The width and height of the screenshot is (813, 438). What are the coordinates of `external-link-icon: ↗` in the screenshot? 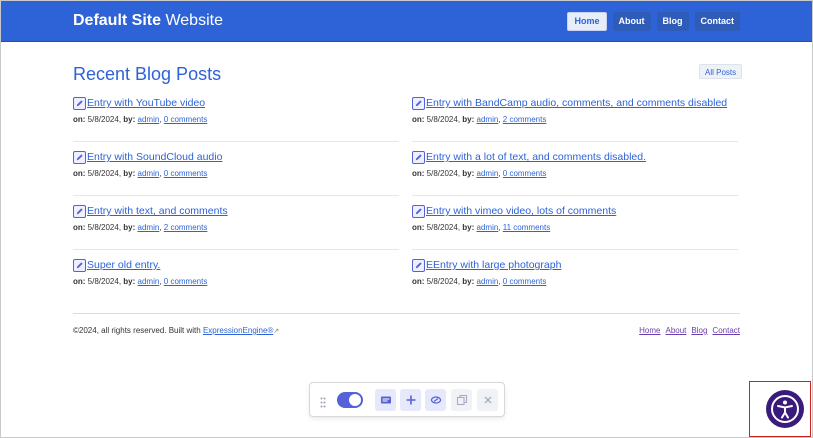 It's located at (276, 331).